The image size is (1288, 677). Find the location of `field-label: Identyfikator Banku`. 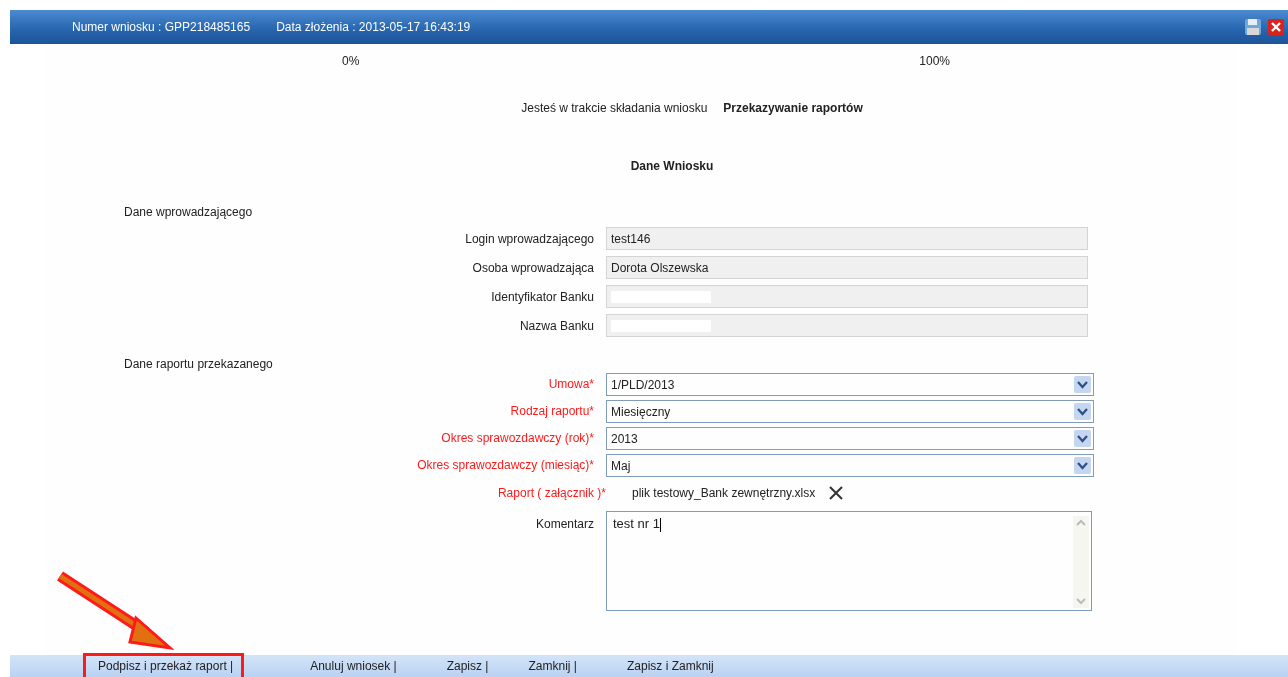

field-label: Identyfikator Banku is located at coordinates (542, 296).